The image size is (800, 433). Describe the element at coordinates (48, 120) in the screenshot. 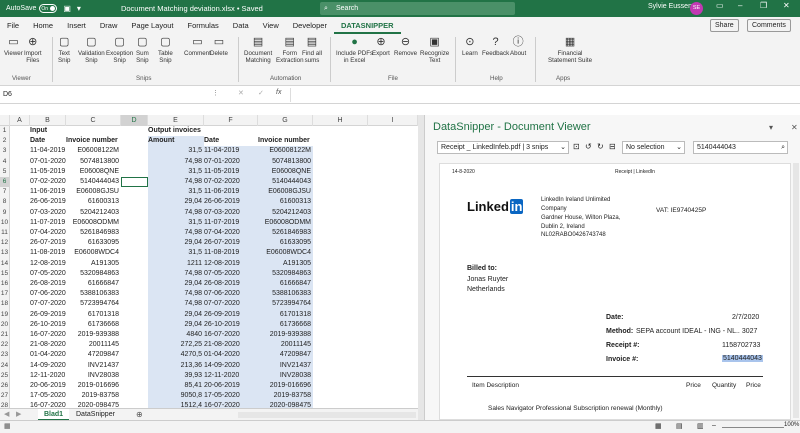

I see `column-header-b: B` at that location.